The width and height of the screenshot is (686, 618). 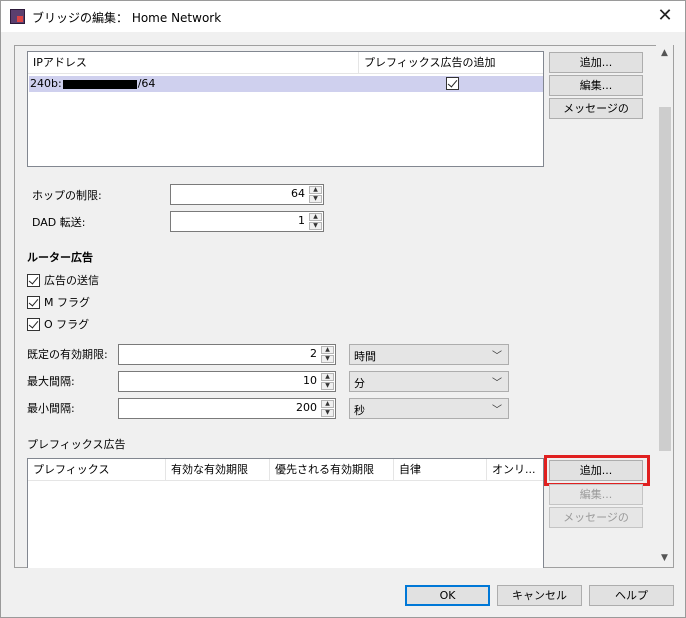 I want to click on window-title: ブリッジの編集： Home Network, so click(x=127, y=18).